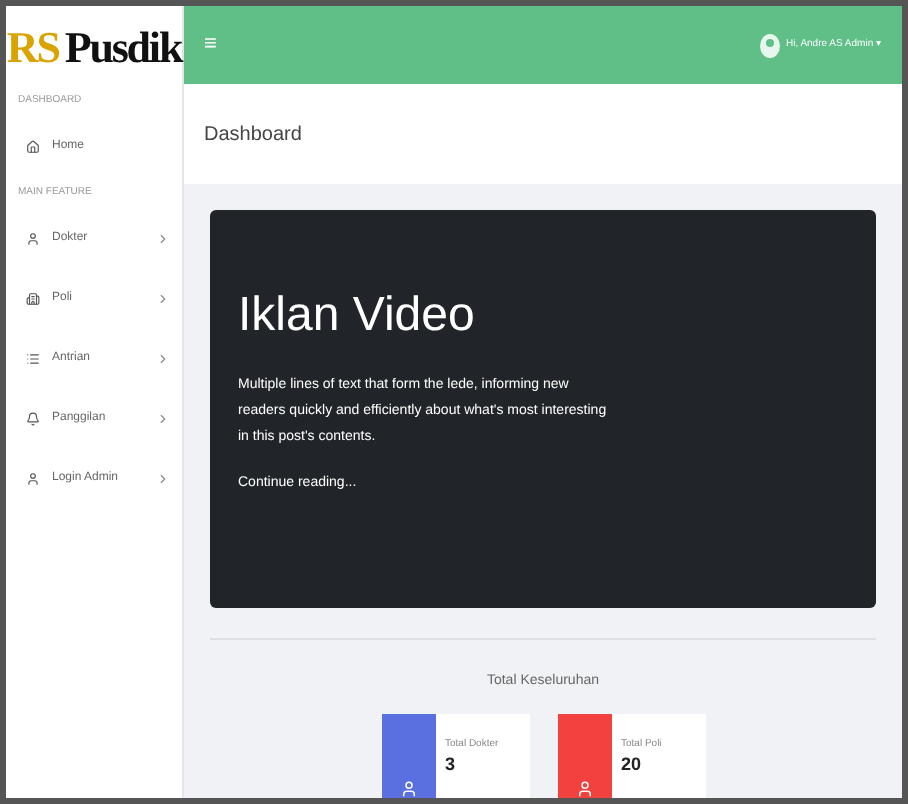  What do you see at coordinates (253, 135) in the screenshot?
I see `page-title: Dashboard` at bounding box center [253, 135].